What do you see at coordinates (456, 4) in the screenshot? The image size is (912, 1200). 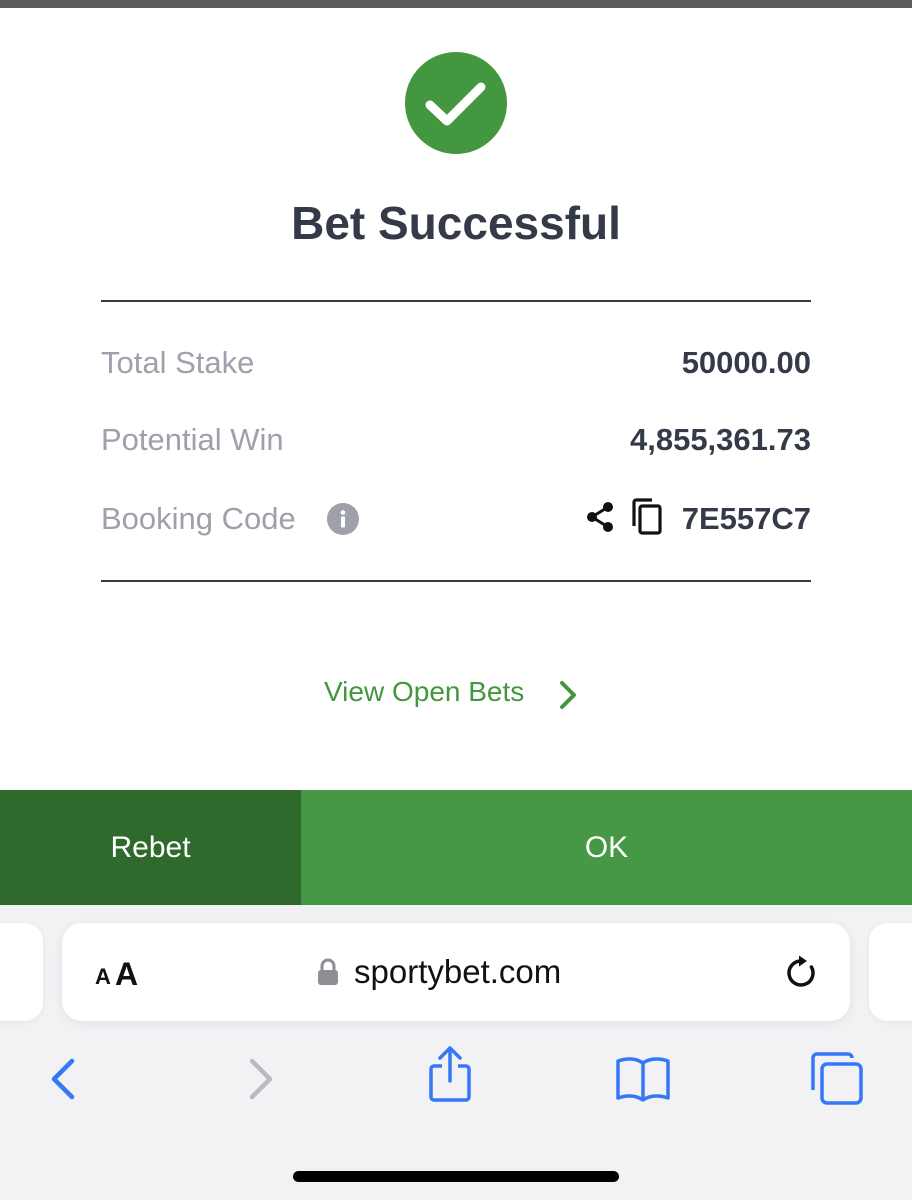 I see `top-status-strip` at bounding box center [456, 4].